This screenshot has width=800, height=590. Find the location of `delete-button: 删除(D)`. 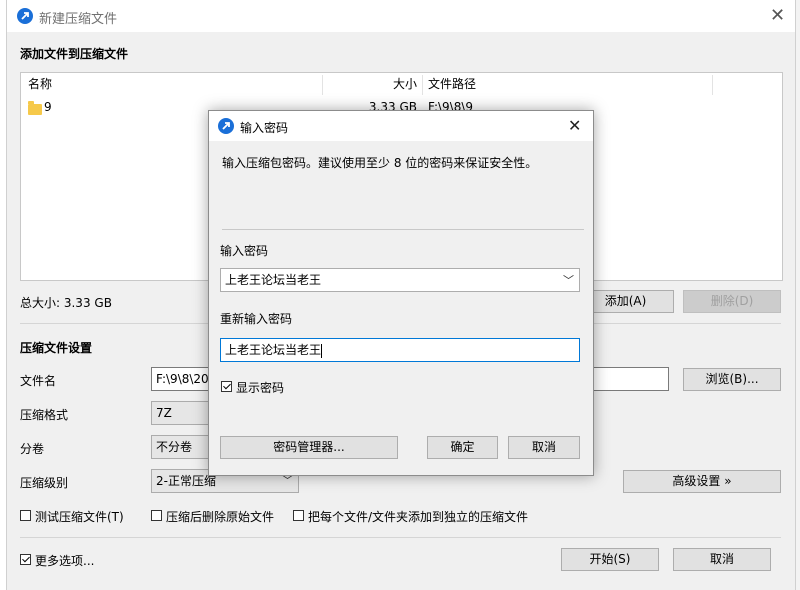

delete-button: 删除(D) is located at coordinates (732, 301).